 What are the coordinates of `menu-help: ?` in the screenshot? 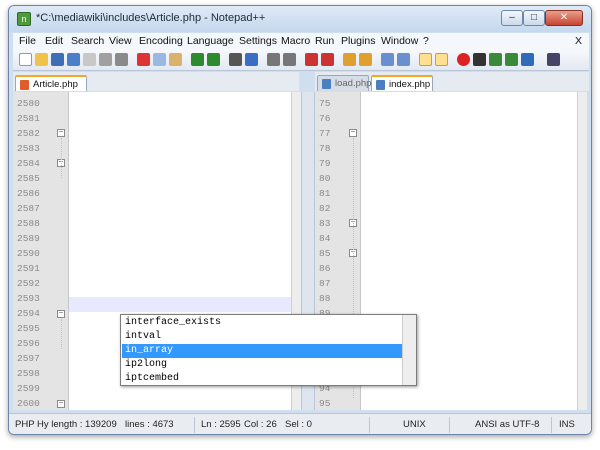 It's located at (426, 41).